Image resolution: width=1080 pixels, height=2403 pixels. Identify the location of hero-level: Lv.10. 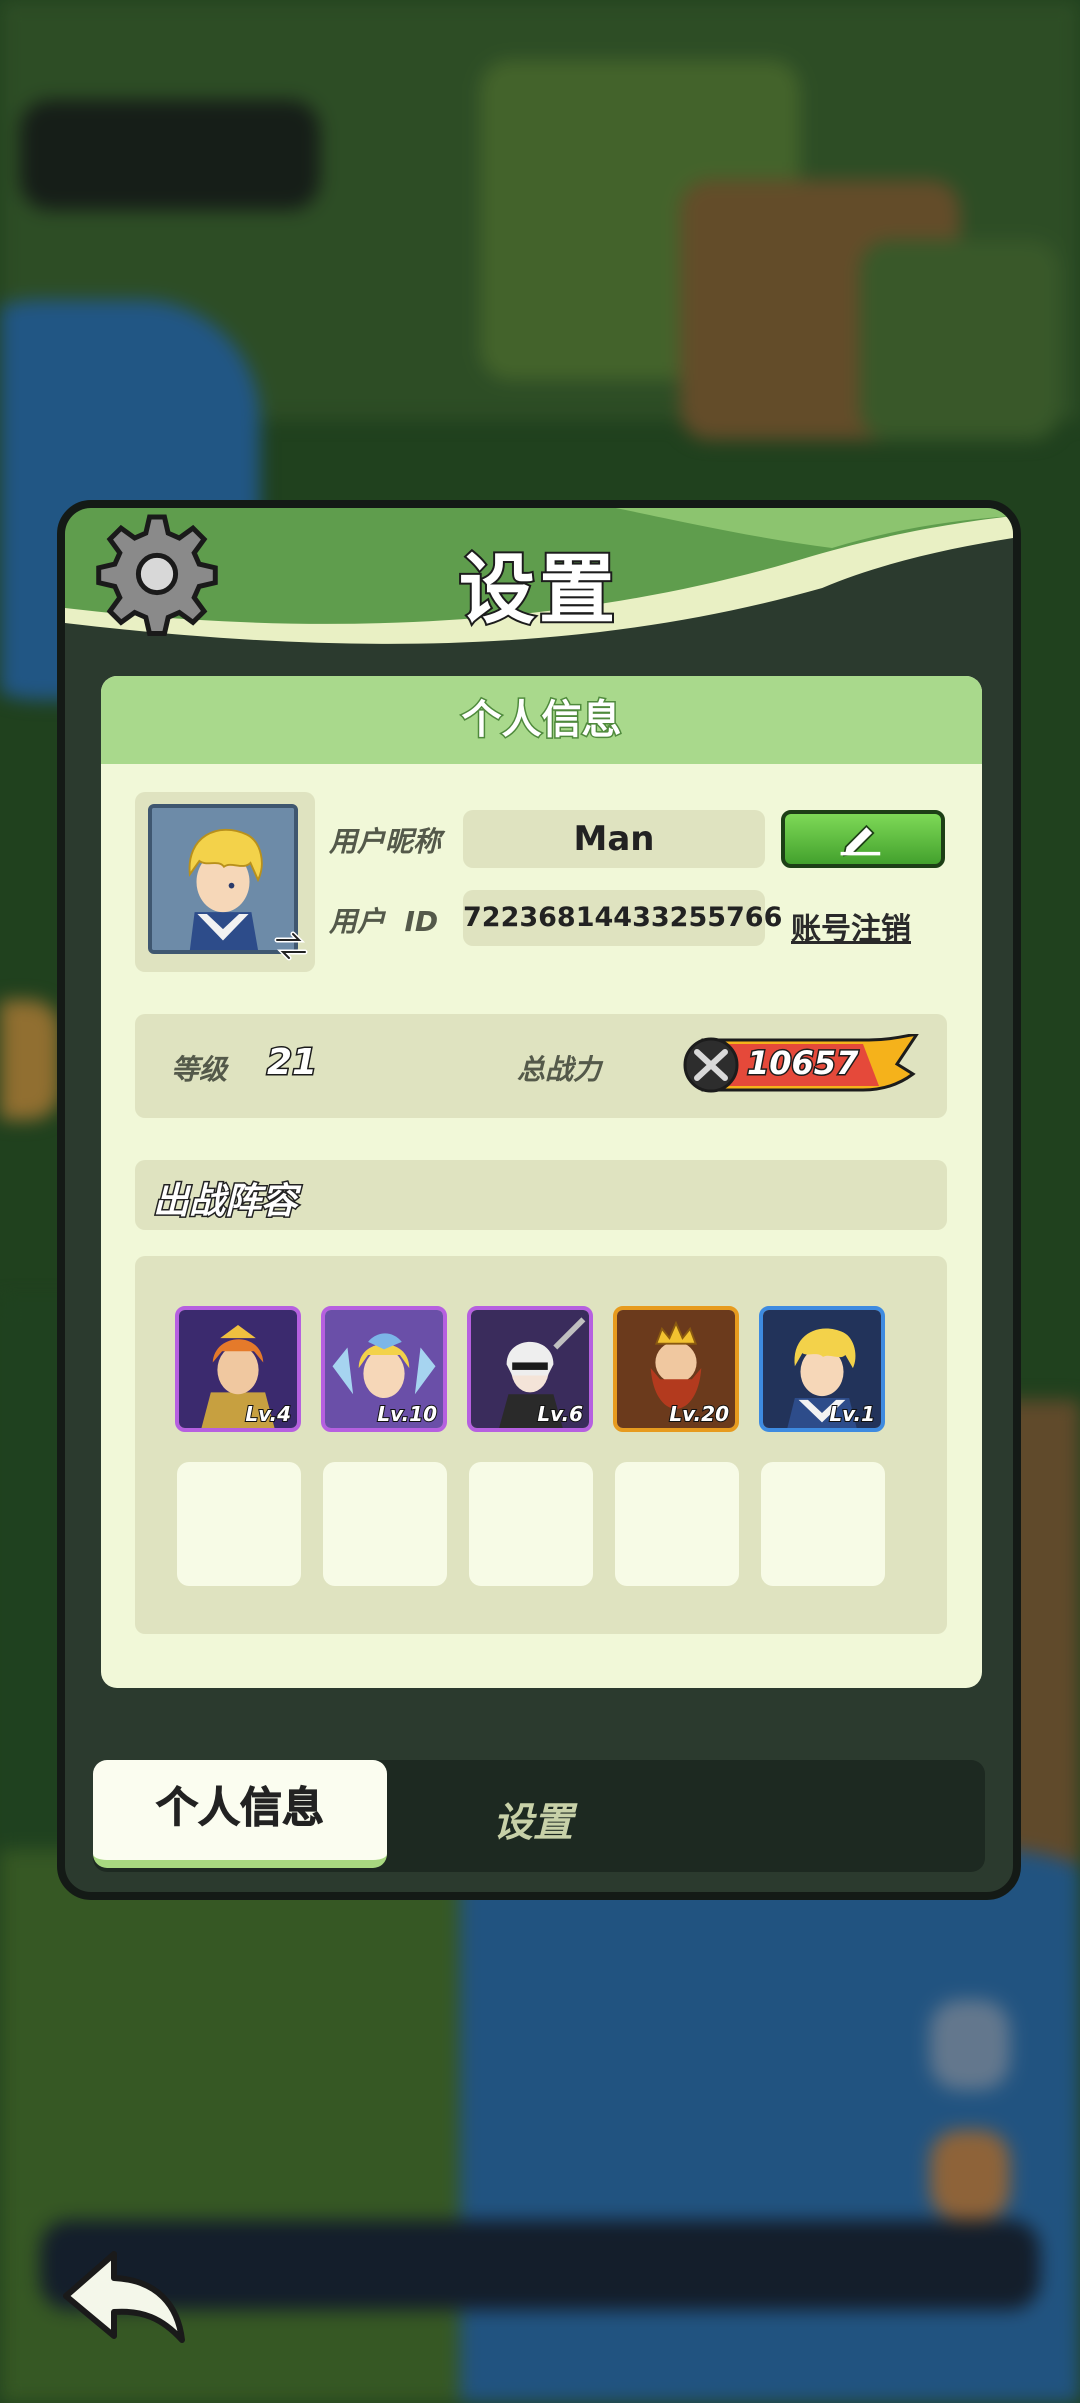
(407, 1414).